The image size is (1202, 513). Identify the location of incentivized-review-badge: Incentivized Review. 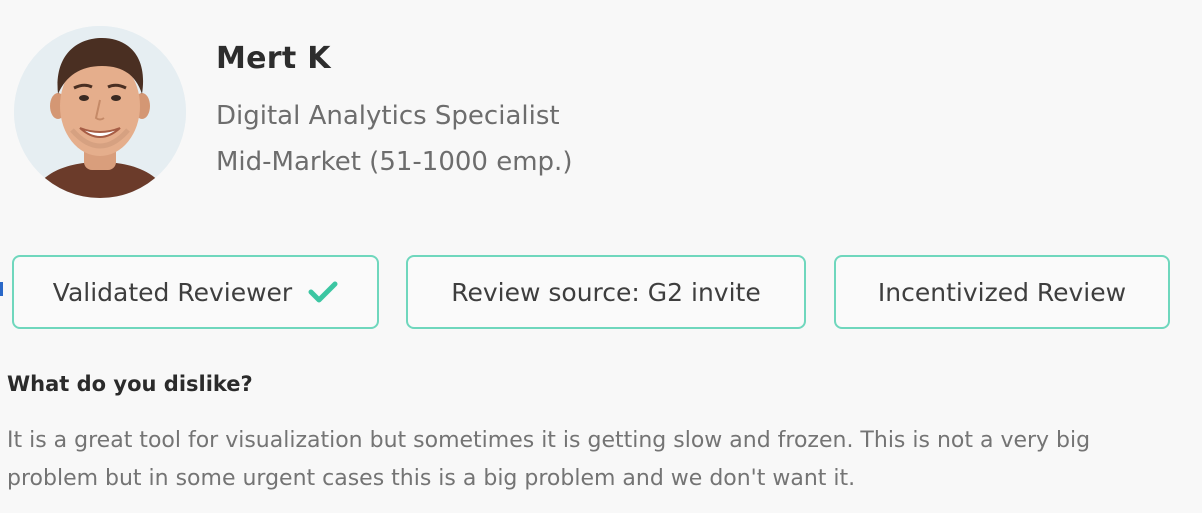
(1002, 292).